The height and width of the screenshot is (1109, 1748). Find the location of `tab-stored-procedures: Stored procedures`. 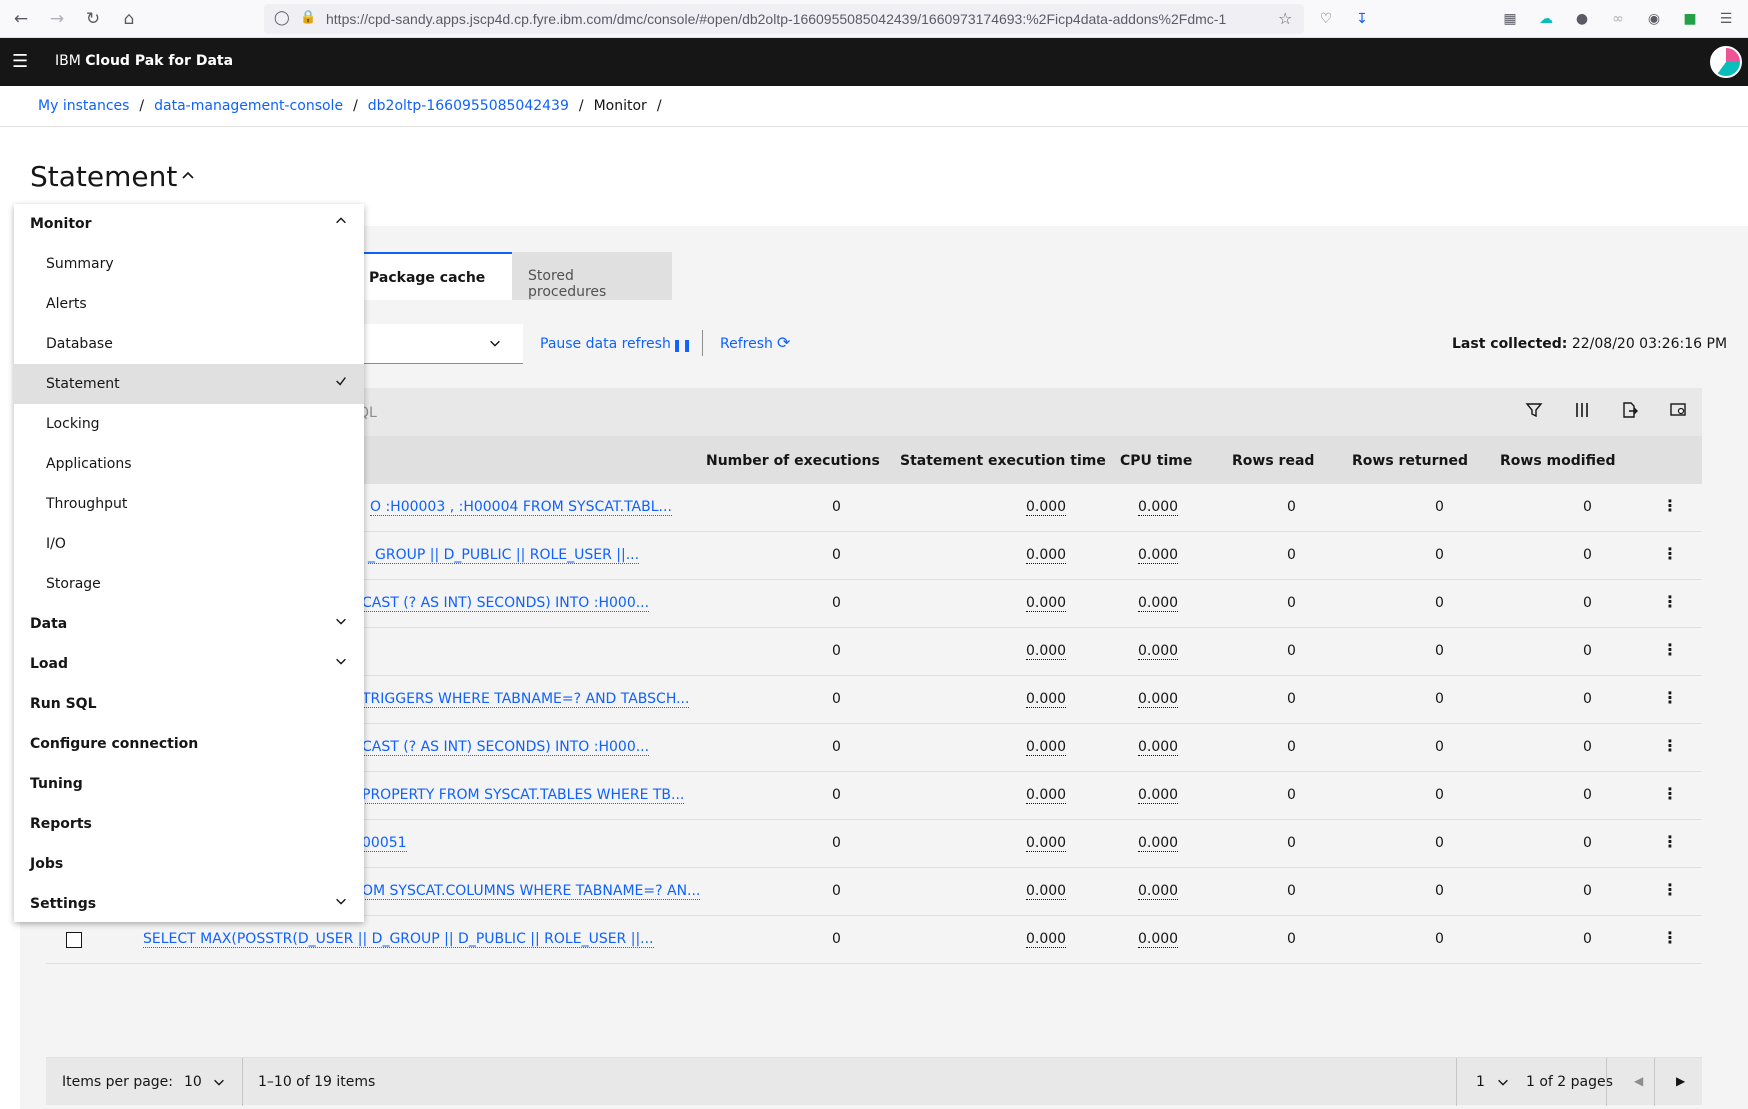

tab-stored-procedures: Stored procedures is located at coordinates (592, 276).